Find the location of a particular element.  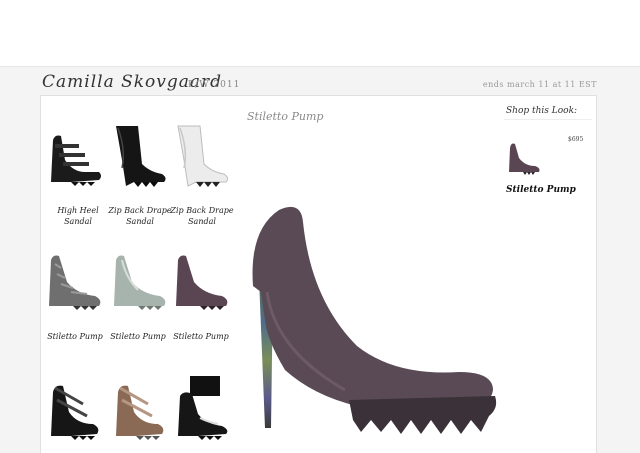

grid-caption: High Heel Sandal is located at coordinates (78, 216).